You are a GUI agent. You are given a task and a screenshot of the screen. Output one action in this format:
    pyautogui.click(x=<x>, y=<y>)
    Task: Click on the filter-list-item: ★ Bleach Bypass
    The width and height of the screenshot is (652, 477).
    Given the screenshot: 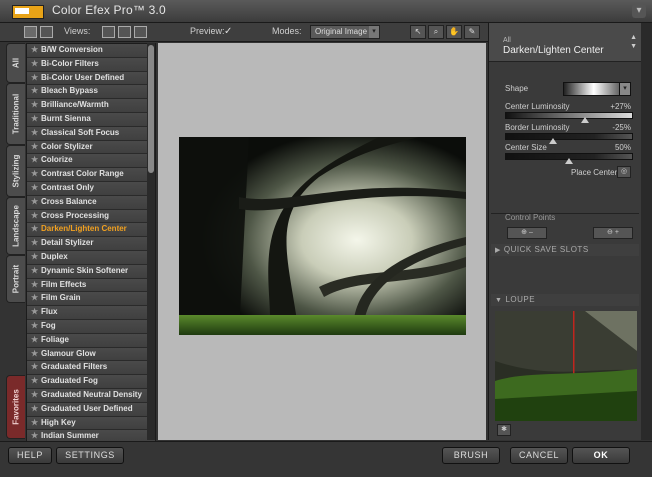 What is the action you would take?
    pyautogui.click(x=91, y=92)
    